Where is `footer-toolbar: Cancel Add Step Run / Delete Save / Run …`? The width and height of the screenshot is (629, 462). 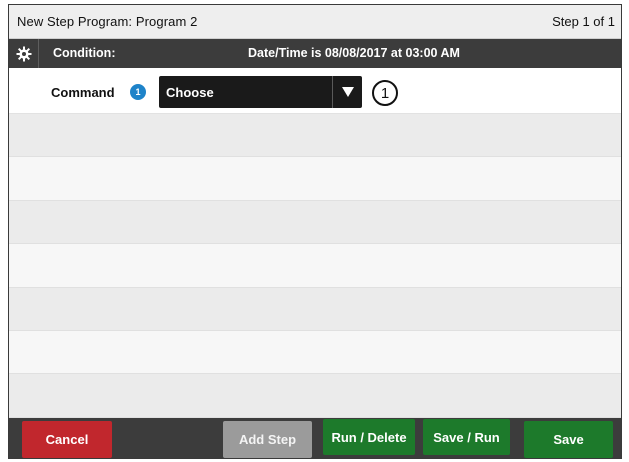 footer-toolbar: Cancel Add Step Run / Delete Save / Run … is located at coordinates (315, 438).